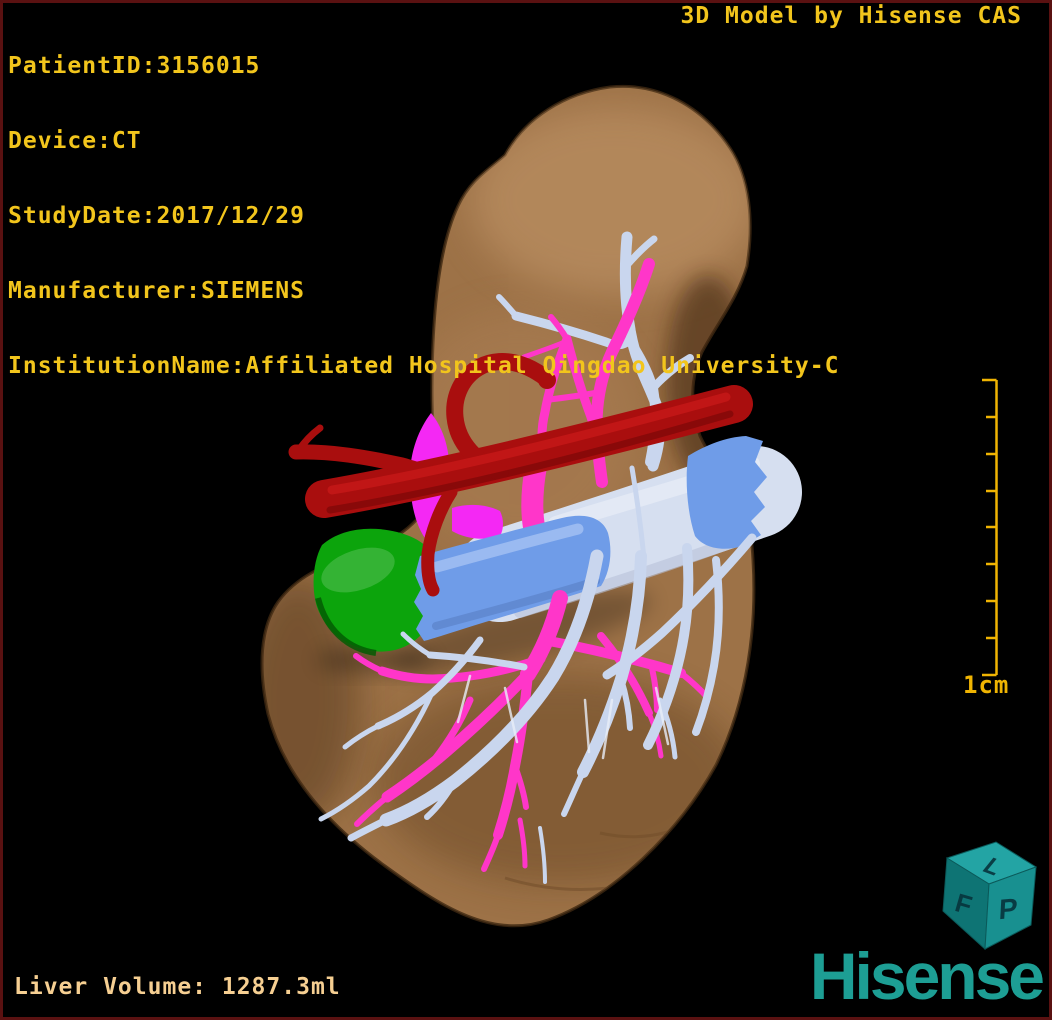 The image size is (1052, 1020). I want to click on study-date-text: StudyDate:2017/12/29, so click(156, 216).